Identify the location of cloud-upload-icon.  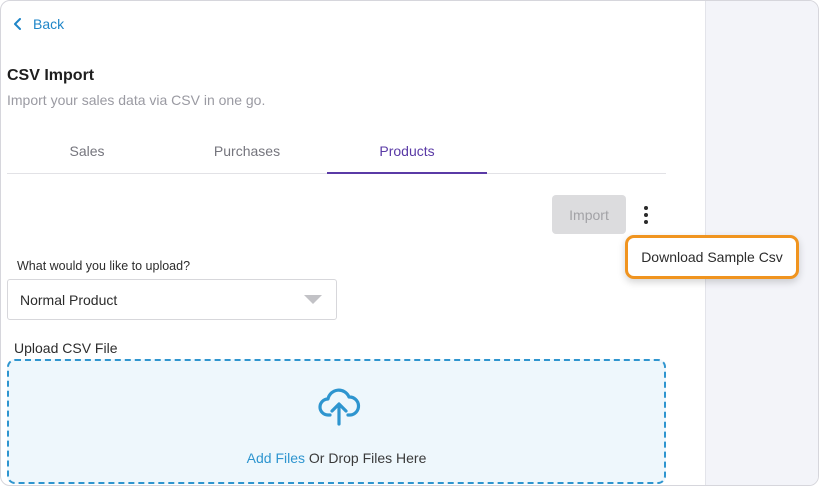
(339, 407).